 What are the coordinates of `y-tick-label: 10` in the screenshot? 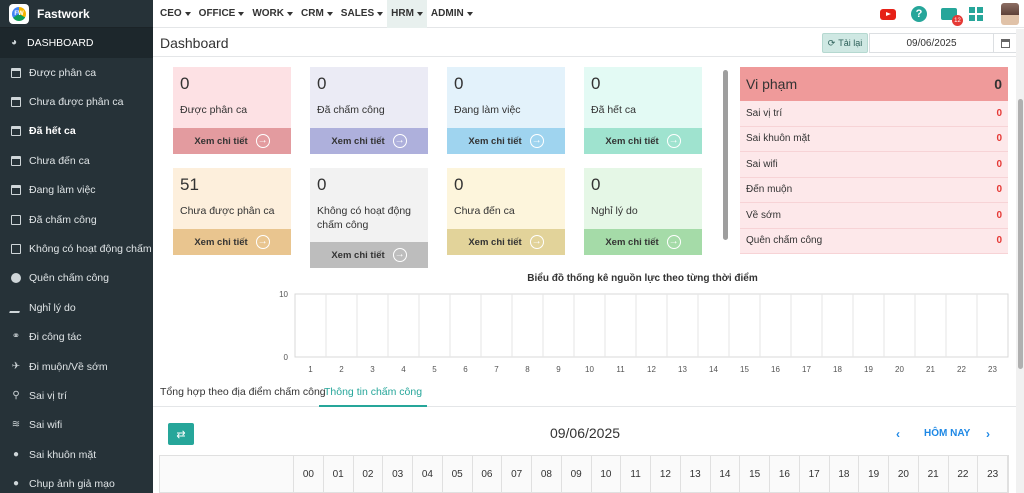 It's located at (283, 294).